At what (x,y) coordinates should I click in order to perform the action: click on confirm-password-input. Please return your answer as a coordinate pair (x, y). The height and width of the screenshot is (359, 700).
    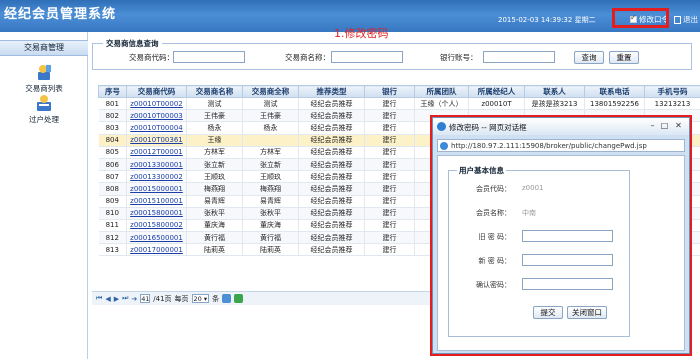
    Looking at the image, I should click on (567, 284).